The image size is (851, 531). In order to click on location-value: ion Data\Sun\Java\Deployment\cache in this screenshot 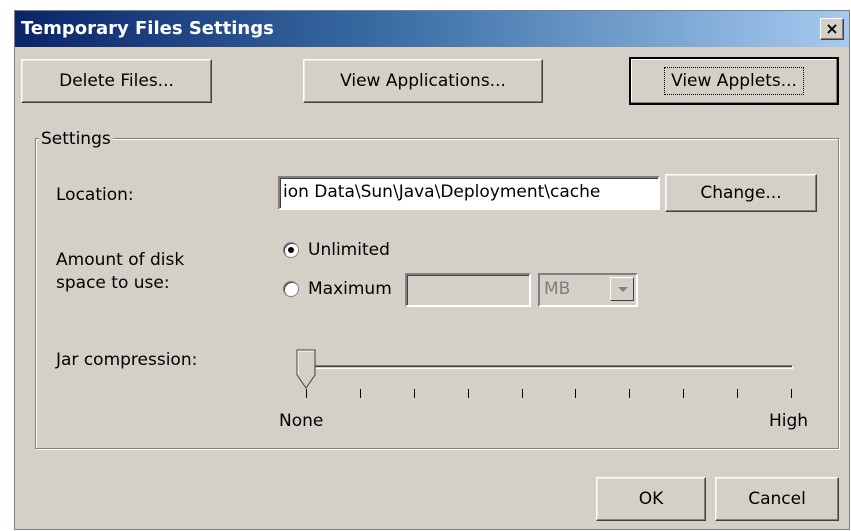, I will do `click(442, 192)`.